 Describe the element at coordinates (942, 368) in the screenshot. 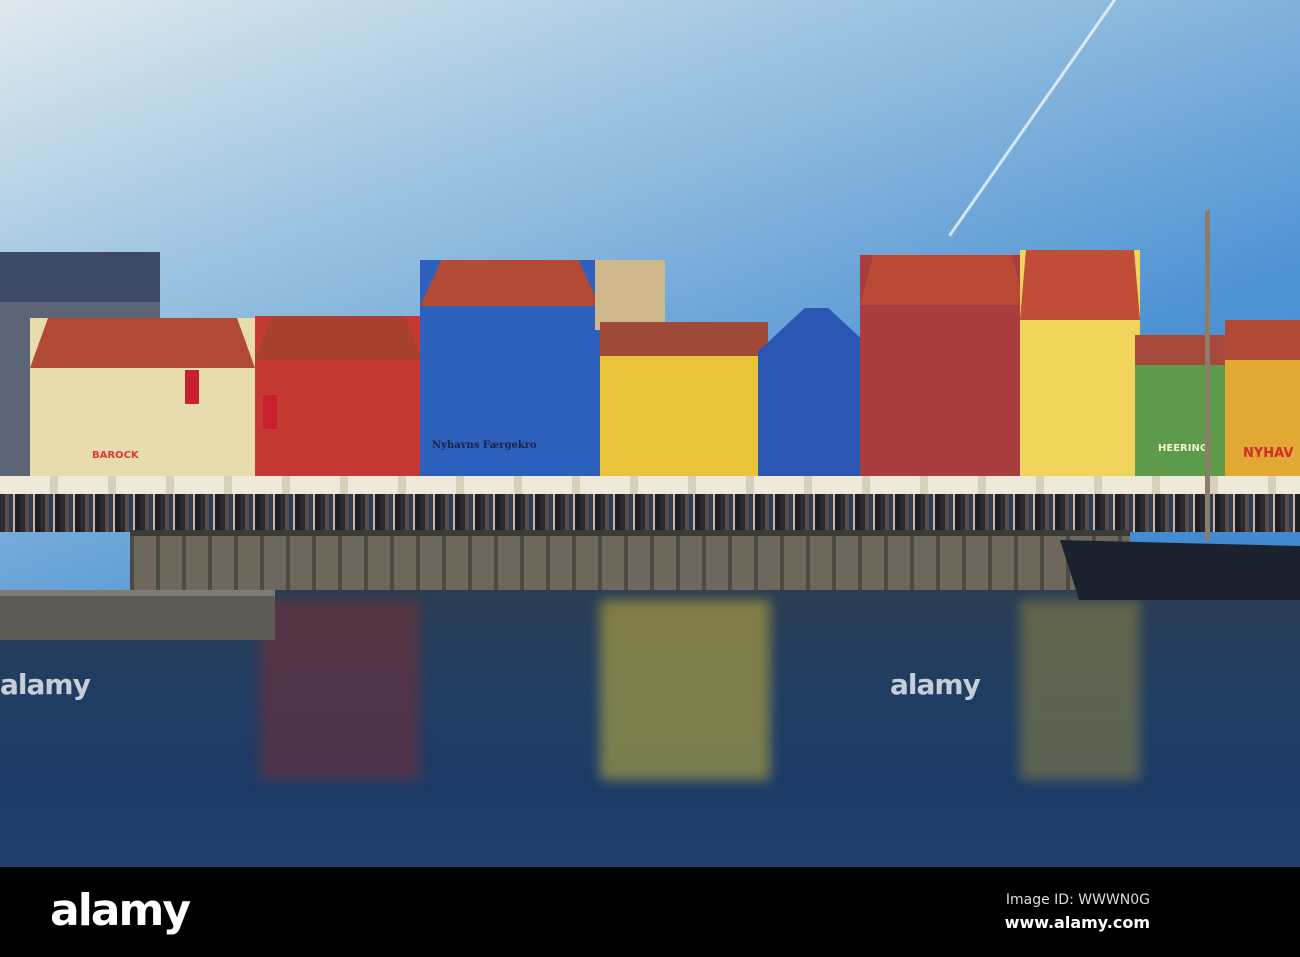

I see `building-dark-red` at that location.